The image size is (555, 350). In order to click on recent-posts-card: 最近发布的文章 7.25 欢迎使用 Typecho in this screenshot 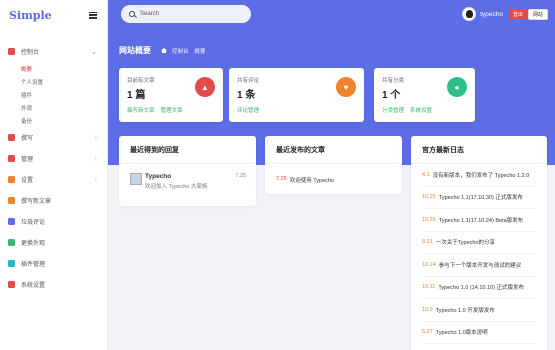, I will do `click(333, 165)`.